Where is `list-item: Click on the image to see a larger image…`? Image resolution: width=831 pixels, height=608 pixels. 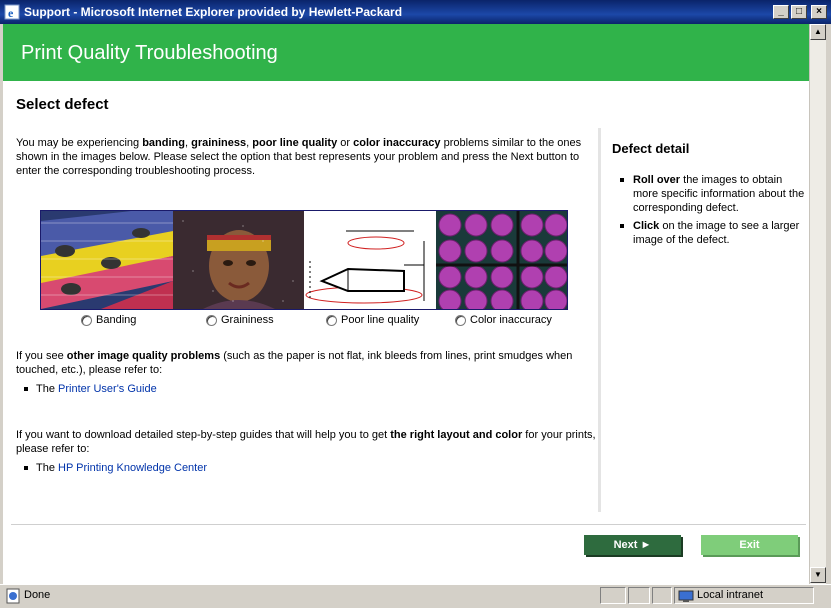
list-item: Click on the image to see a larger image… is located at coordinates (712, 233).